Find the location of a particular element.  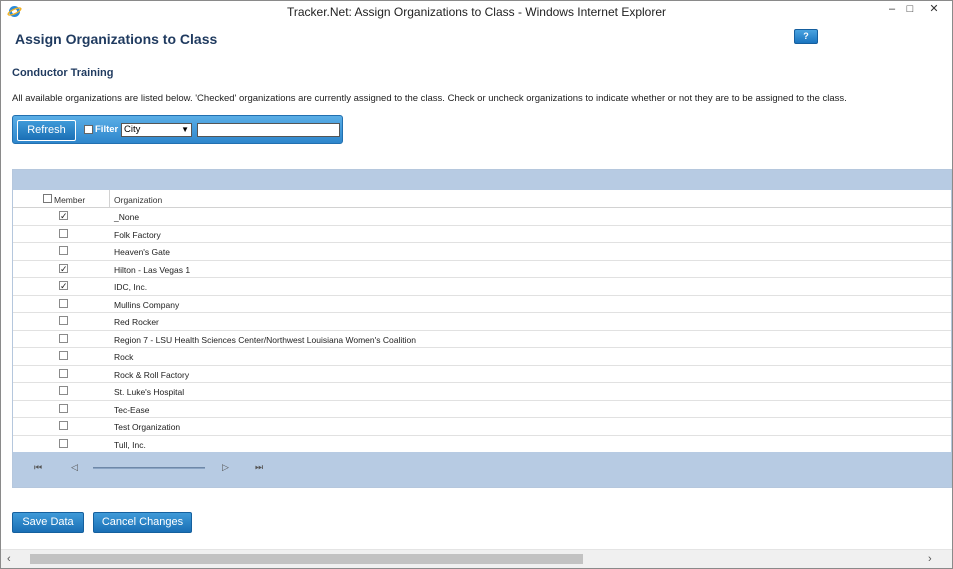

member-column-header: Member is located at coordinates (61, 199).